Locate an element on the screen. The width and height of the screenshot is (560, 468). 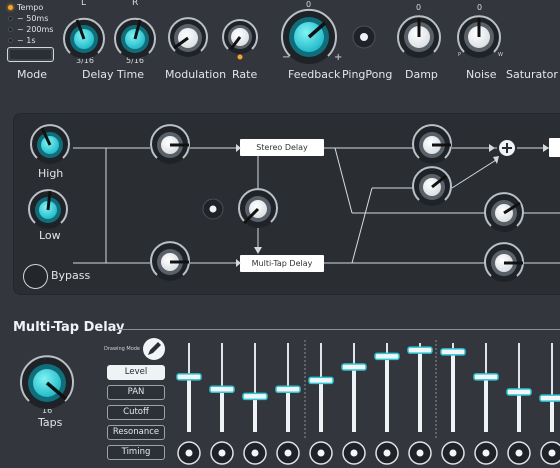
send-knob is located at coordinates (432, 186).